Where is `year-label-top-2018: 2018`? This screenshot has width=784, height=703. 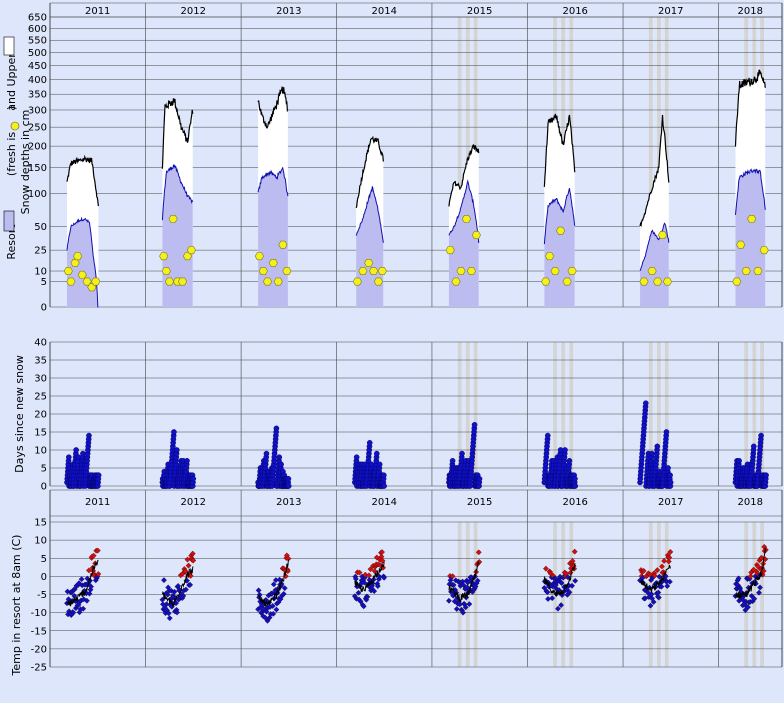
year-label-top-2018: 2018 is located at coordinates (750, 11).